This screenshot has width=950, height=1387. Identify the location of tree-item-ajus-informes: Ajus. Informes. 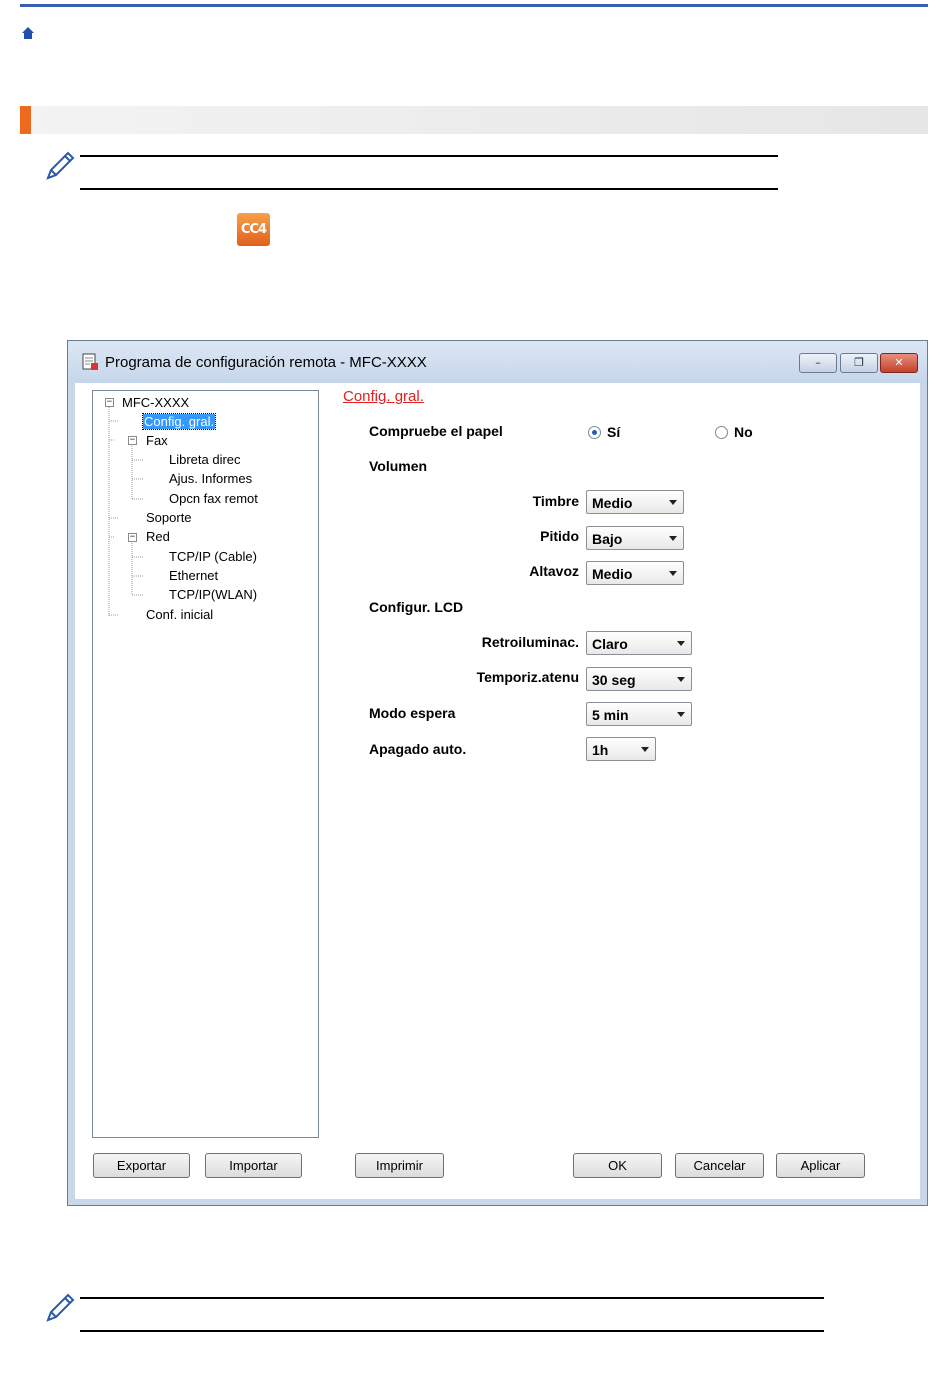
(210, 479).